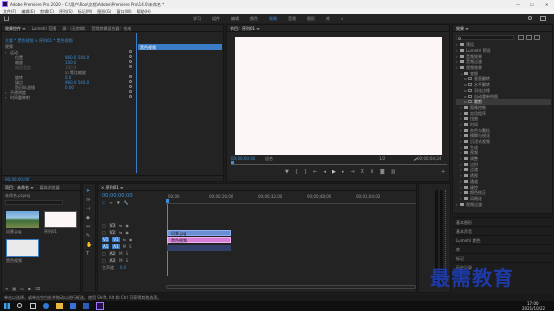  What do you see at coordinates (46, 306) in the screenshot?
I see `edge-browser-icon` at bounding box center [46, 306].